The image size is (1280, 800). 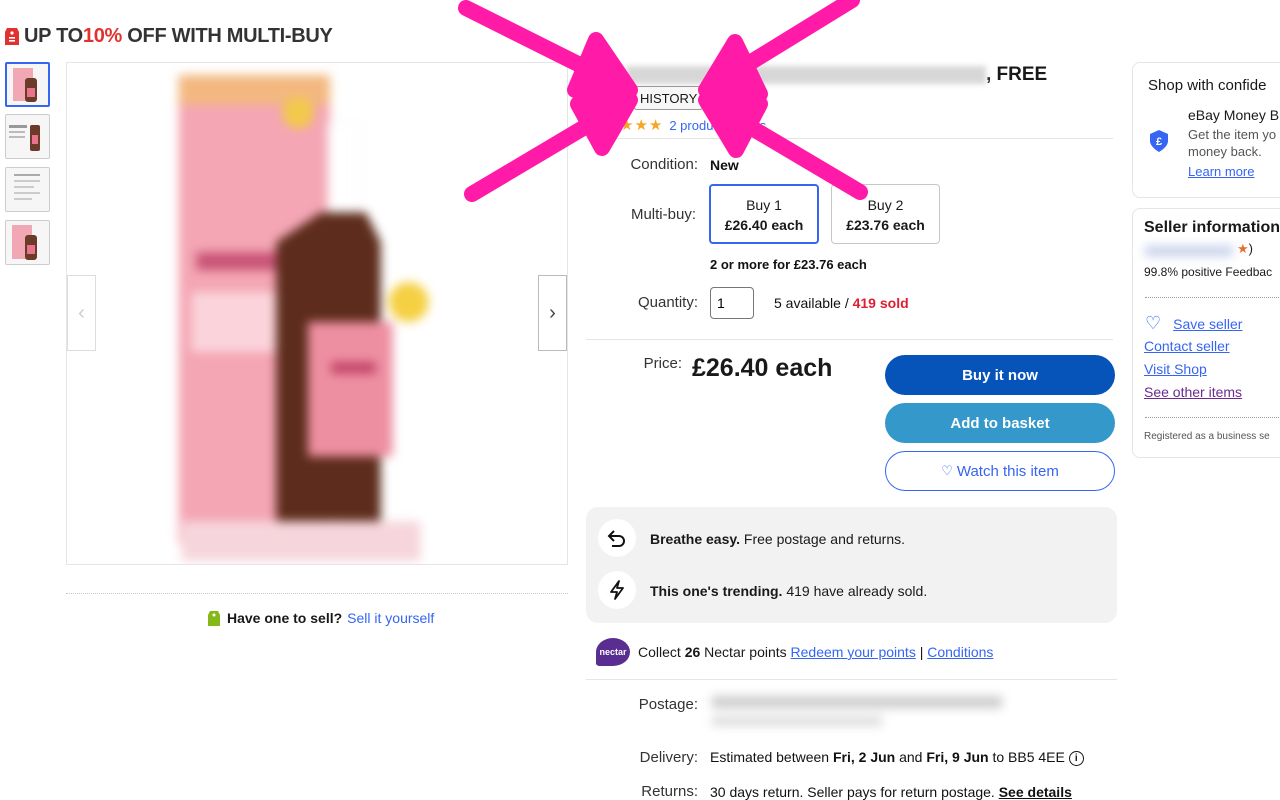 What do you see at coordinates (1175, 369) in the screenshot?
I see `visit-shop-link: Visit Shop` at bounding box center [1175, 369].